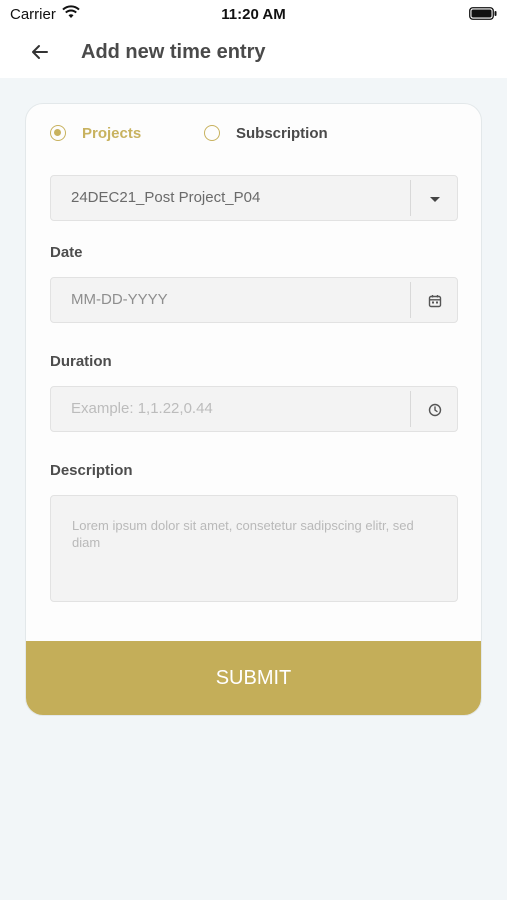 The image size is (507, 900). Describe the element at coordinates (435, 301) in the screenshot. I see `calendar-icon` at that location.